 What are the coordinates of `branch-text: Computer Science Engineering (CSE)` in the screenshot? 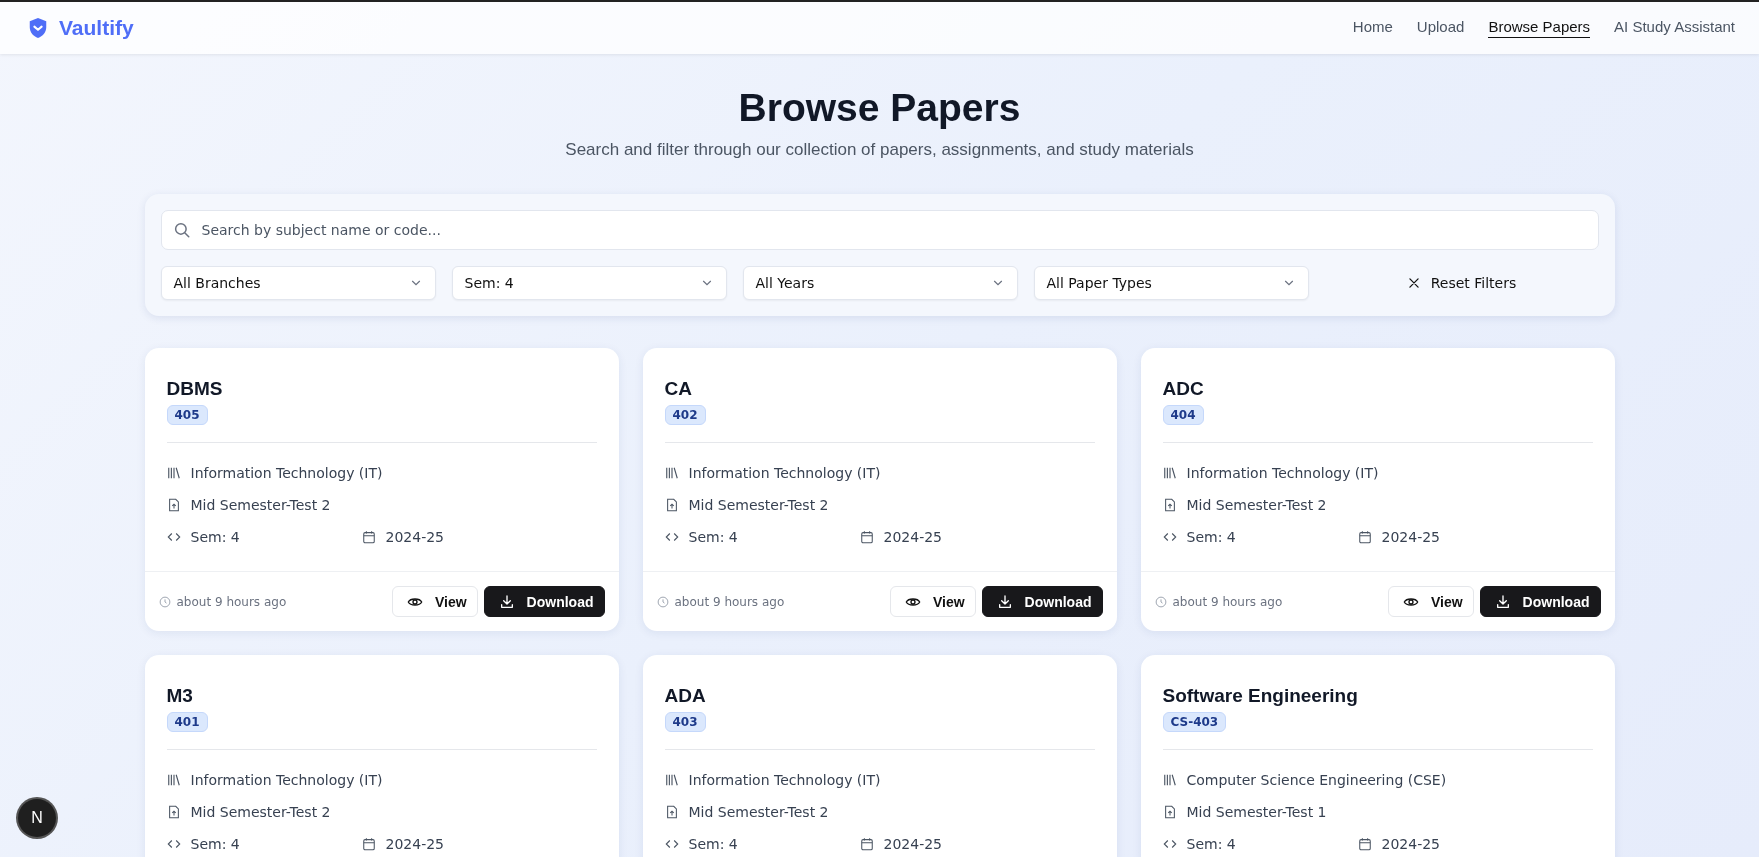 It's located at (1316, 780).